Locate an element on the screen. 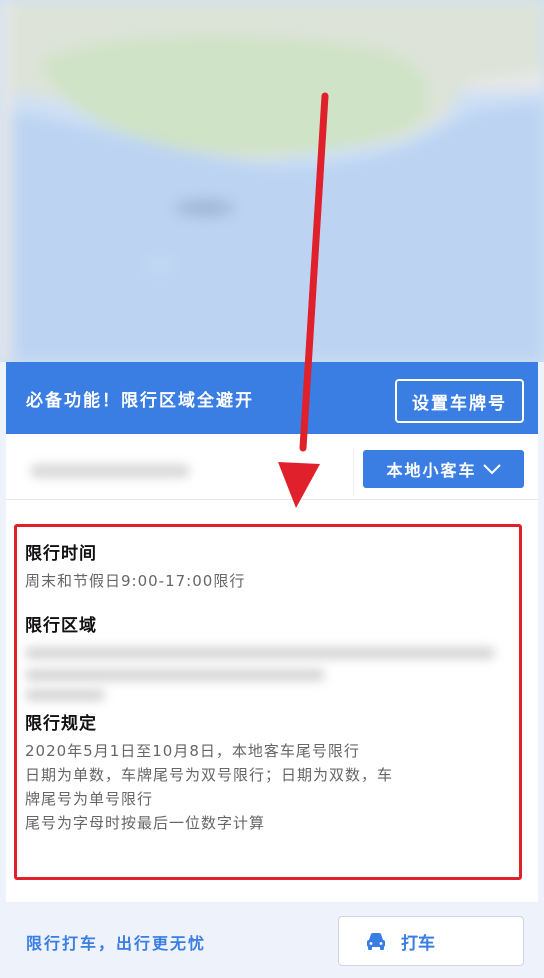 The height and width of the screenshot is (978, 544). city-selector-row: 本地小客车 is located at coordinates (272, 467).